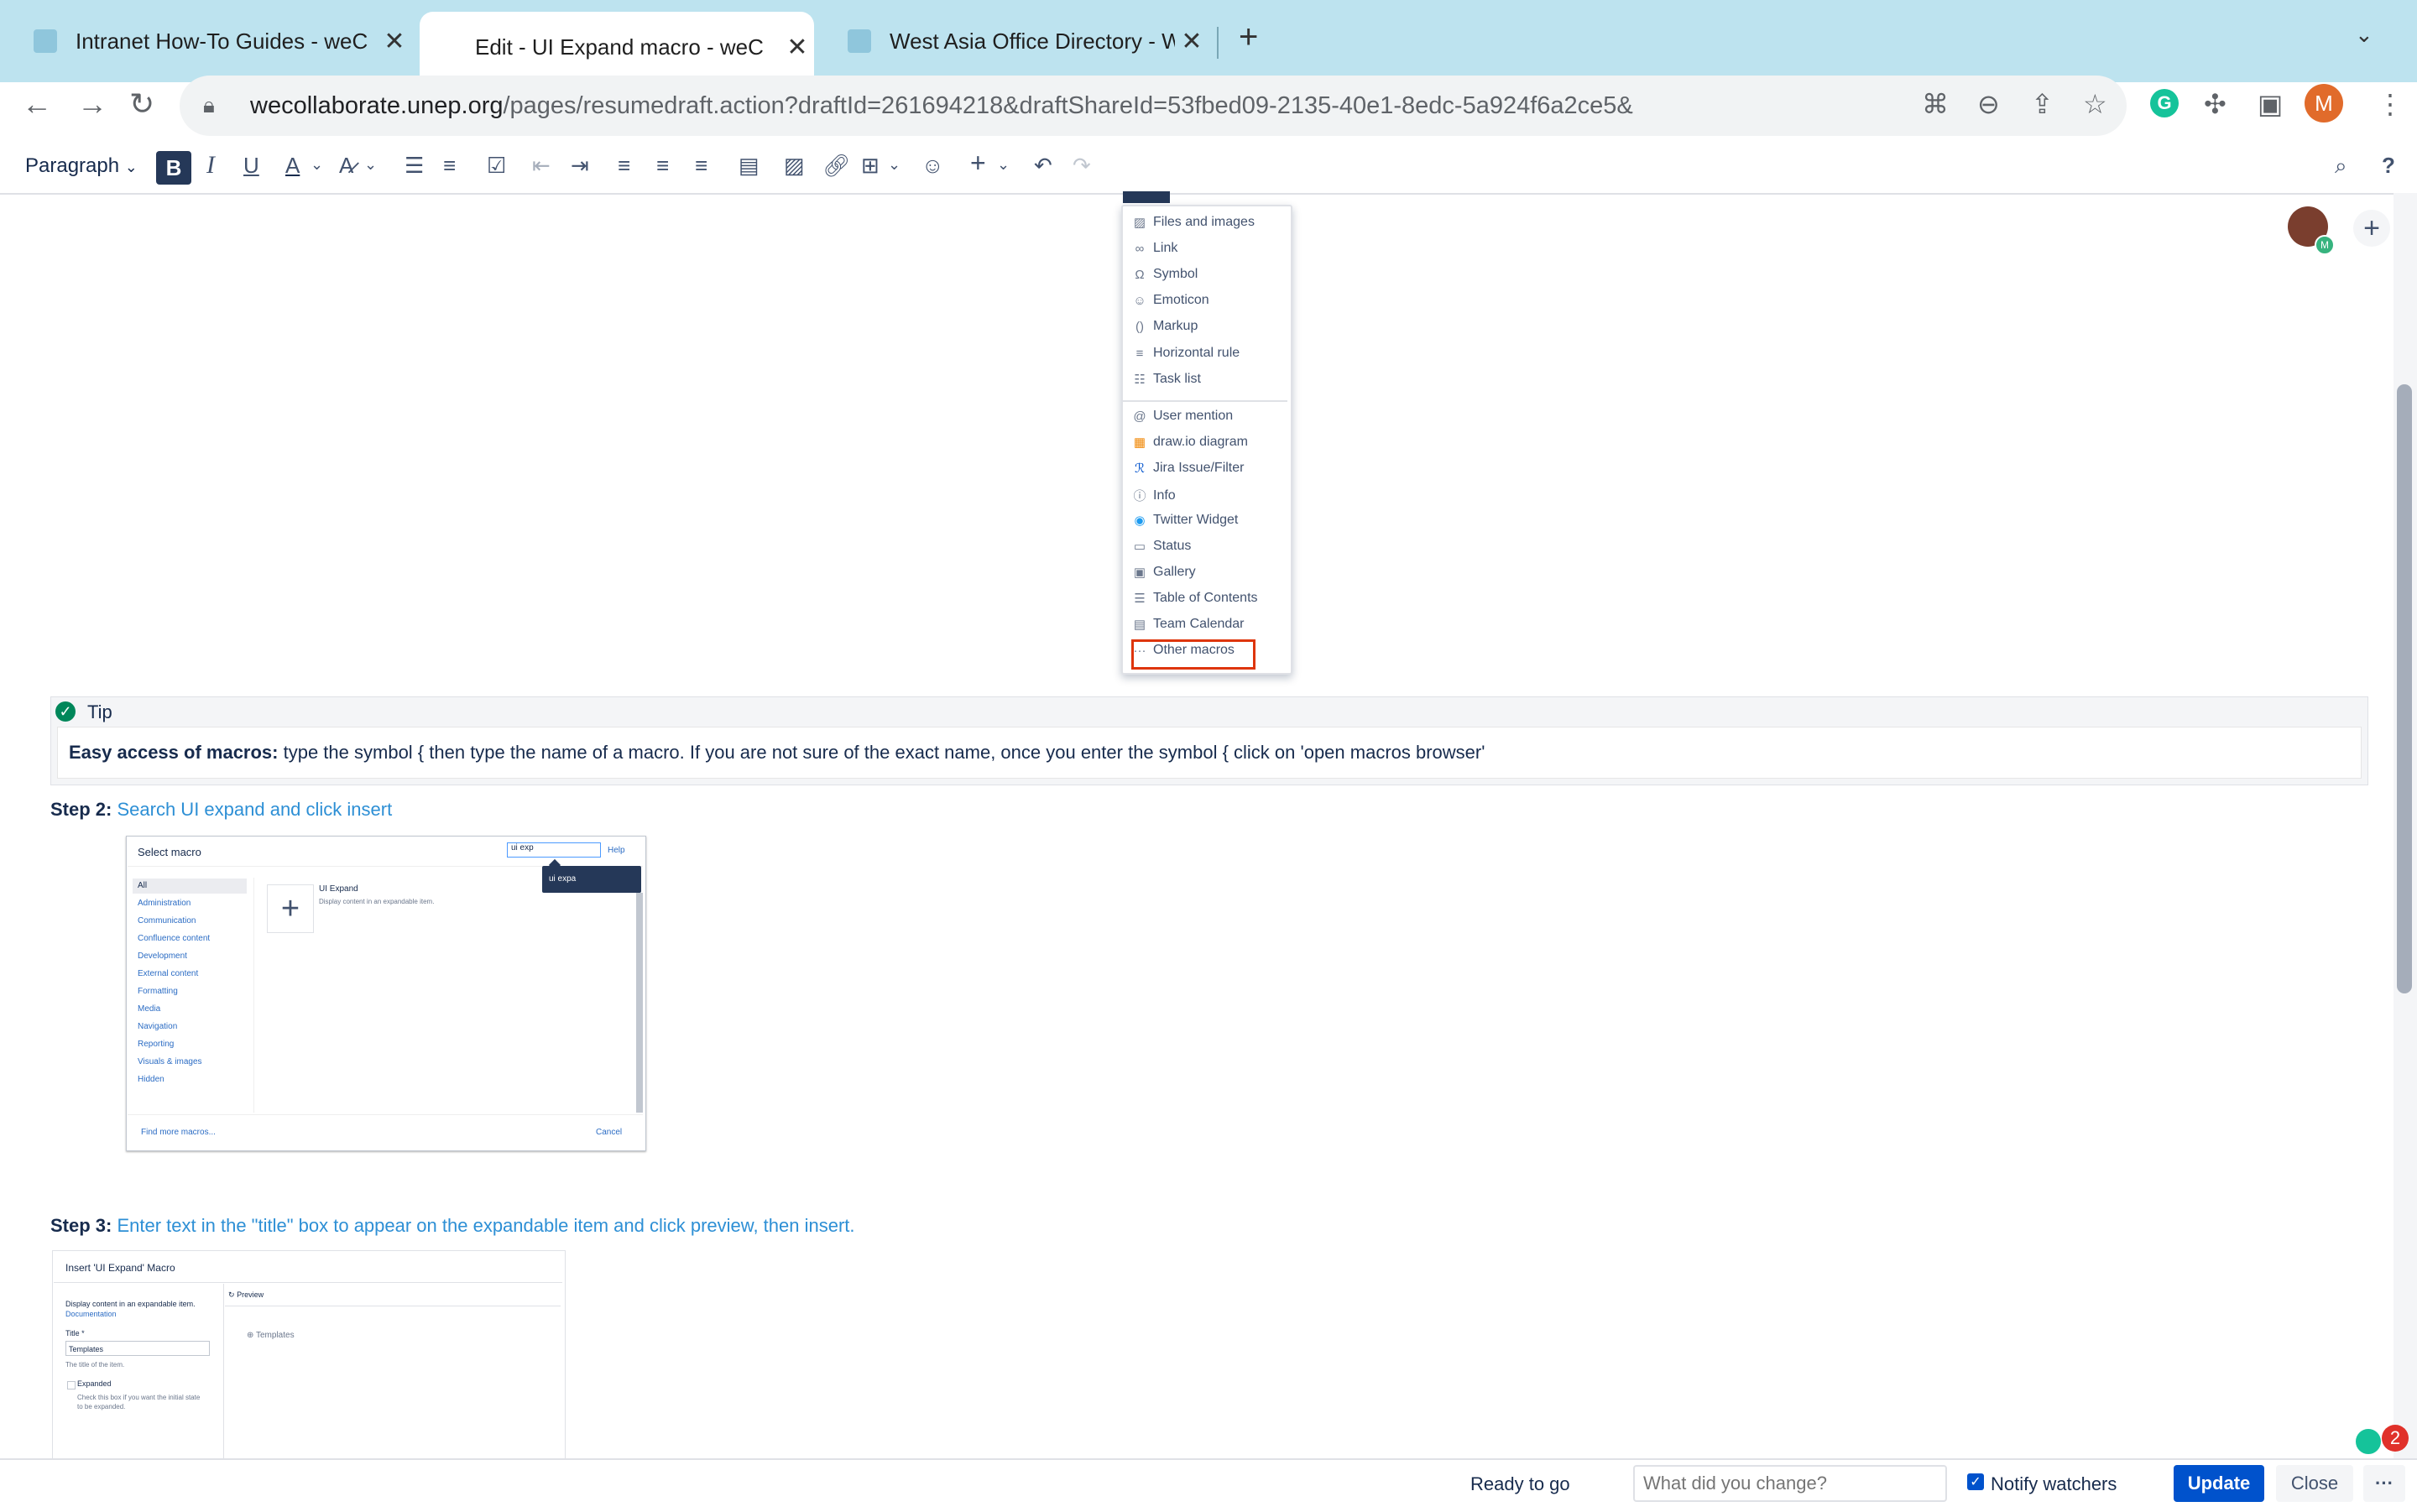 The image size is (2417, 1512). I want to click on new-tab-button: +, so click(1248, 37).